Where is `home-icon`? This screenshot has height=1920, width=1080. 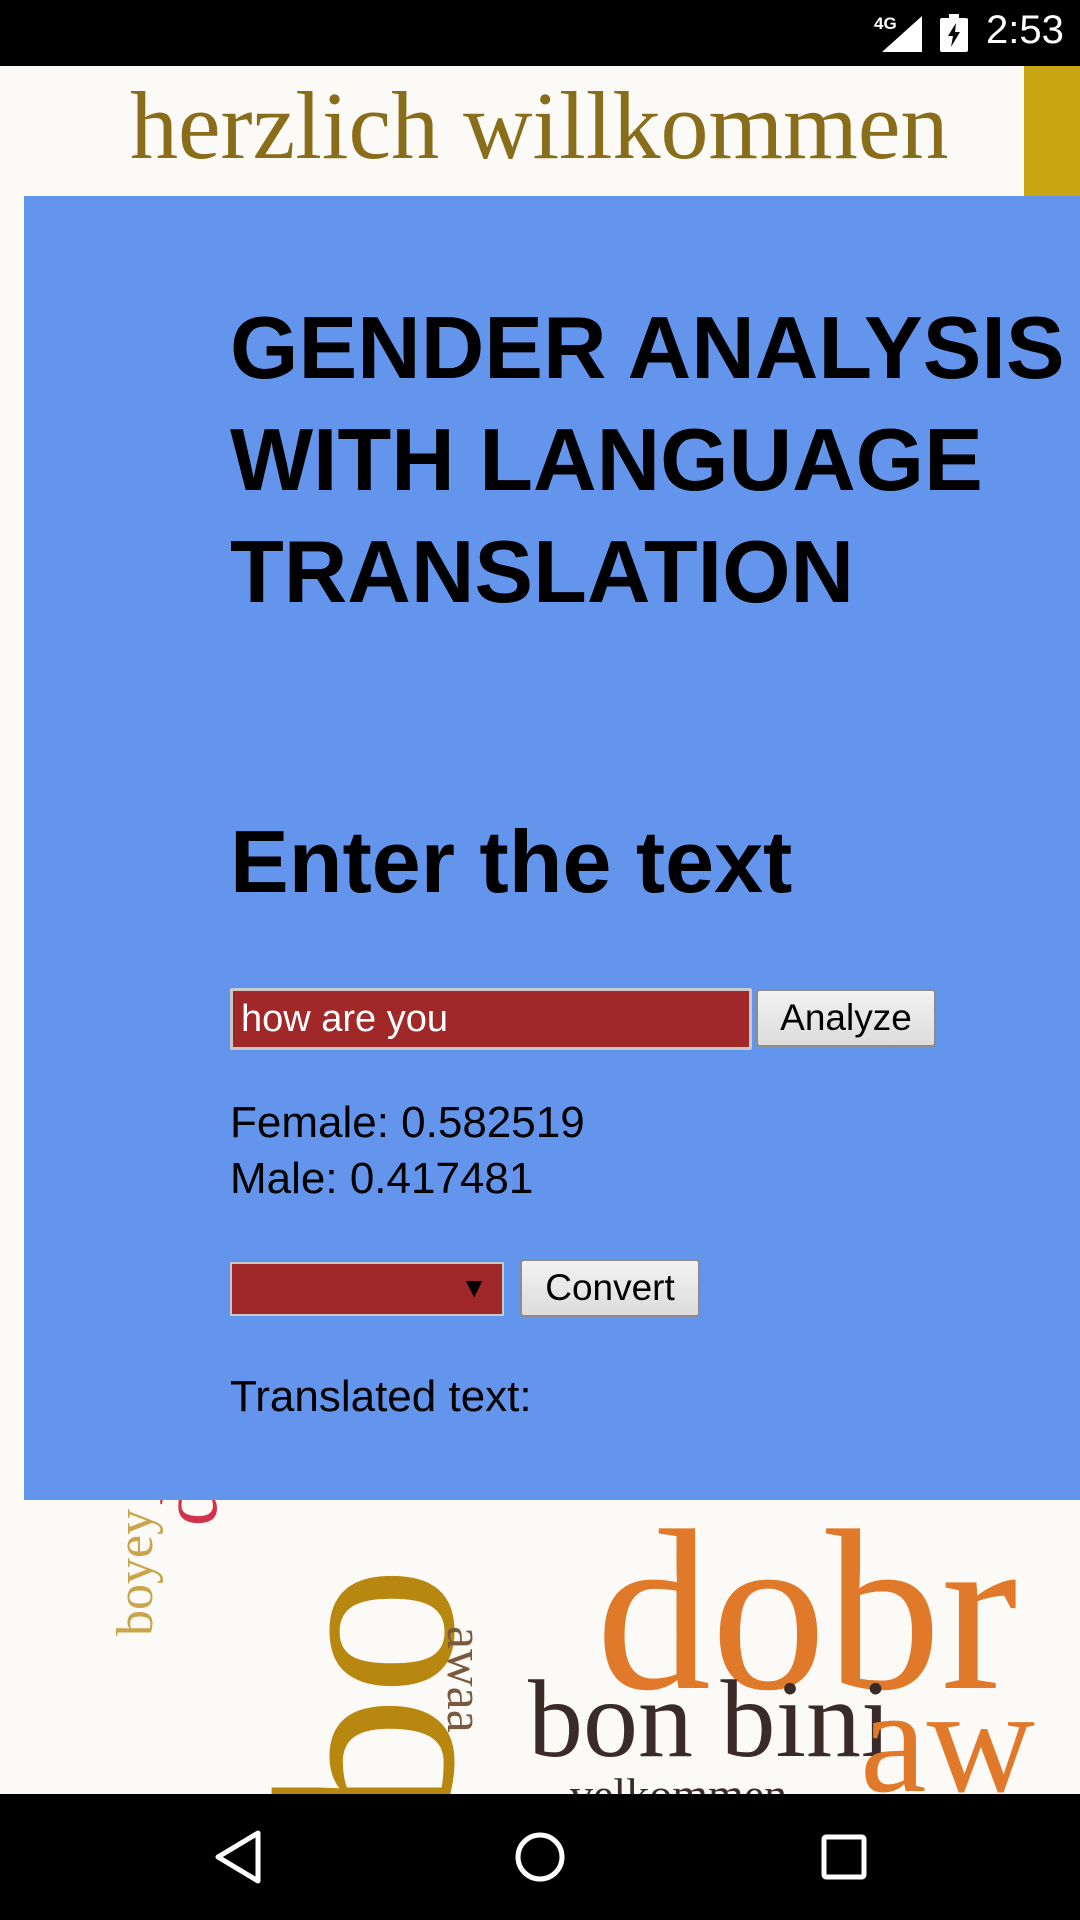 home-icon is located at coordinates (540, 1857).